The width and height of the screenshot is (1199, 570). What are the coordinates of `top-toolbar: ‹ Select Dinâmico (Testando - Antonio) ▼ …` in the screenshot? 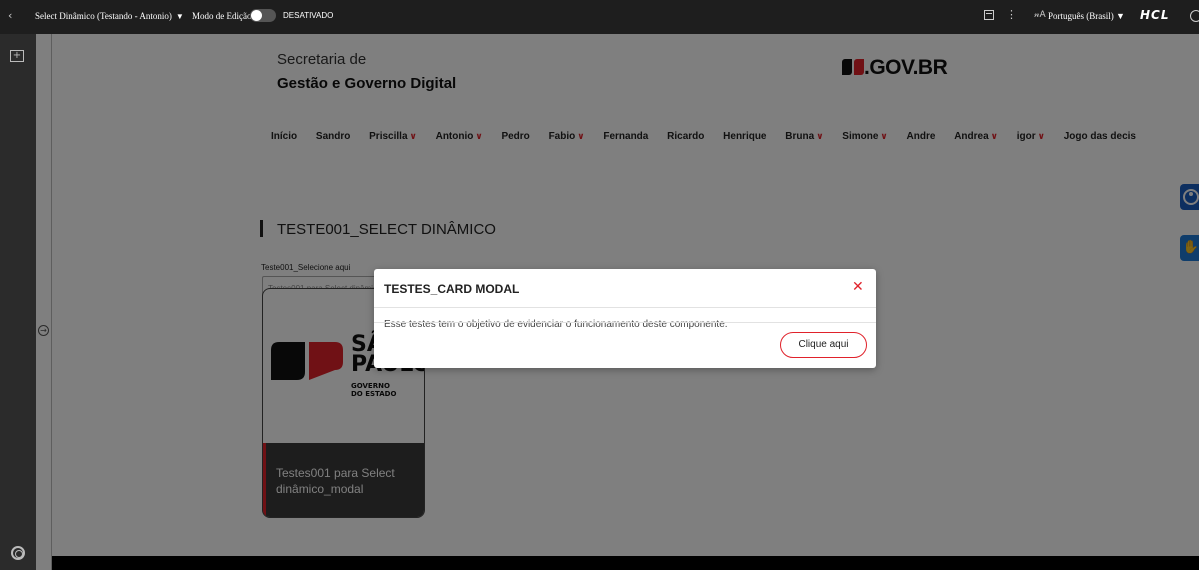 It's located at (599, 17).